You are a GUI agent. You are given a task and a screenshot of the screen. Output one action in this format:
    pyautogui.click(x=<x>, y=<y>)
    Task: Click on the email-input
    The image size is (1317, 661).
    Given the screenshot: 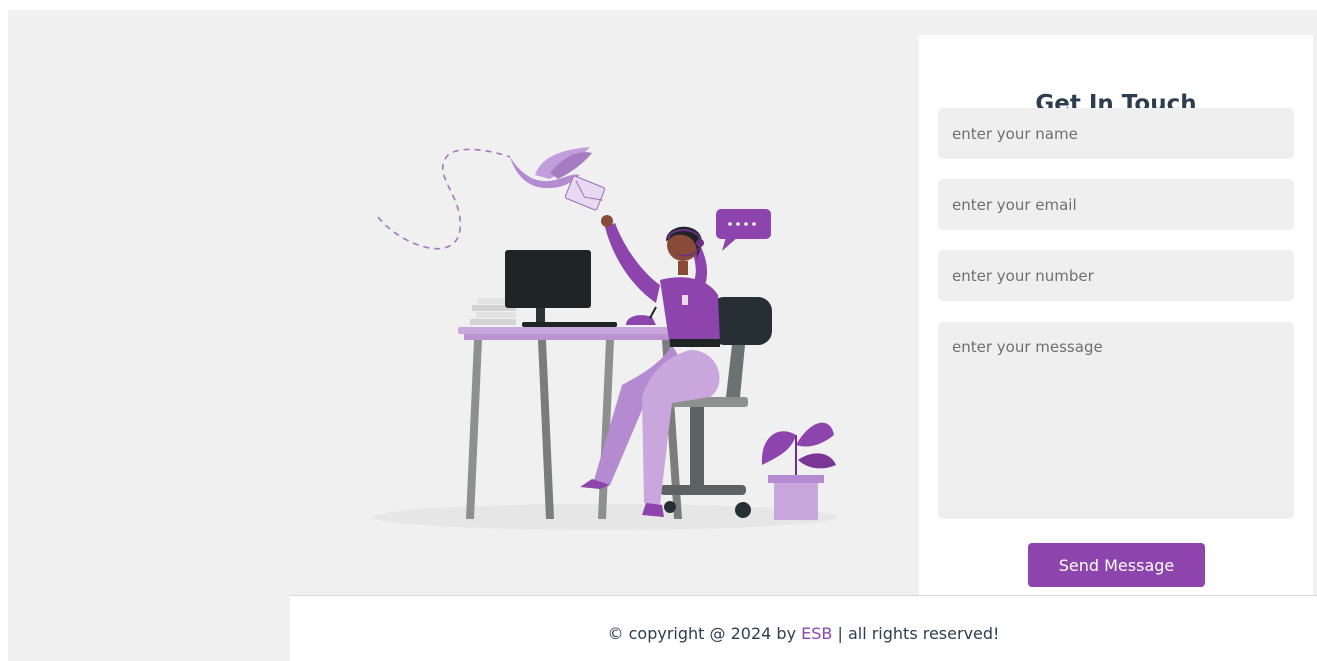 What is the action you would take?
    pyautogui.click(x=1116, y=204)
    